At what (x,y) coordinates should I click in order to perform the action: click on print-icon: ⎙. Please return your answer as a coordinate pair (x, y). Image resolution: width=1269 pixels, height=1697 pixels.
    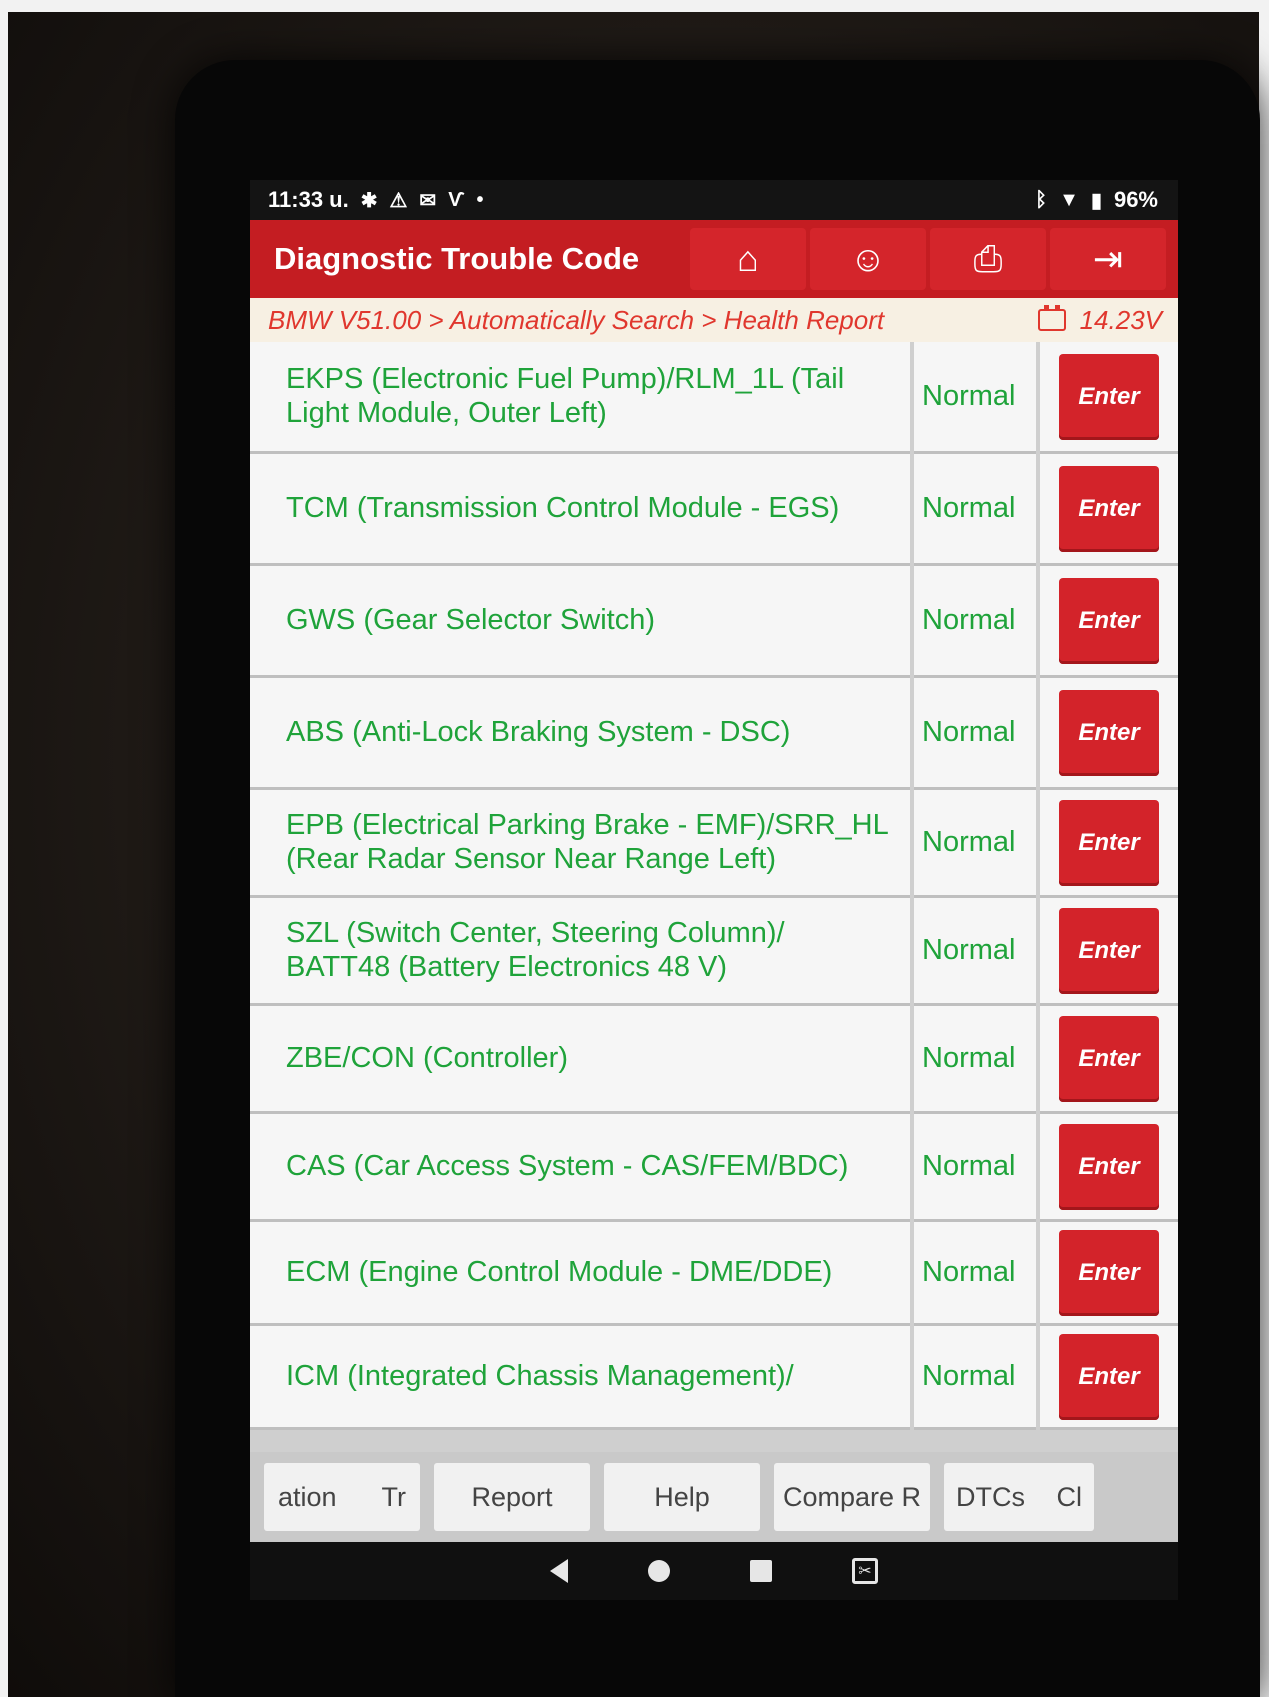
    Looking at the image, I should click on (988, 258).